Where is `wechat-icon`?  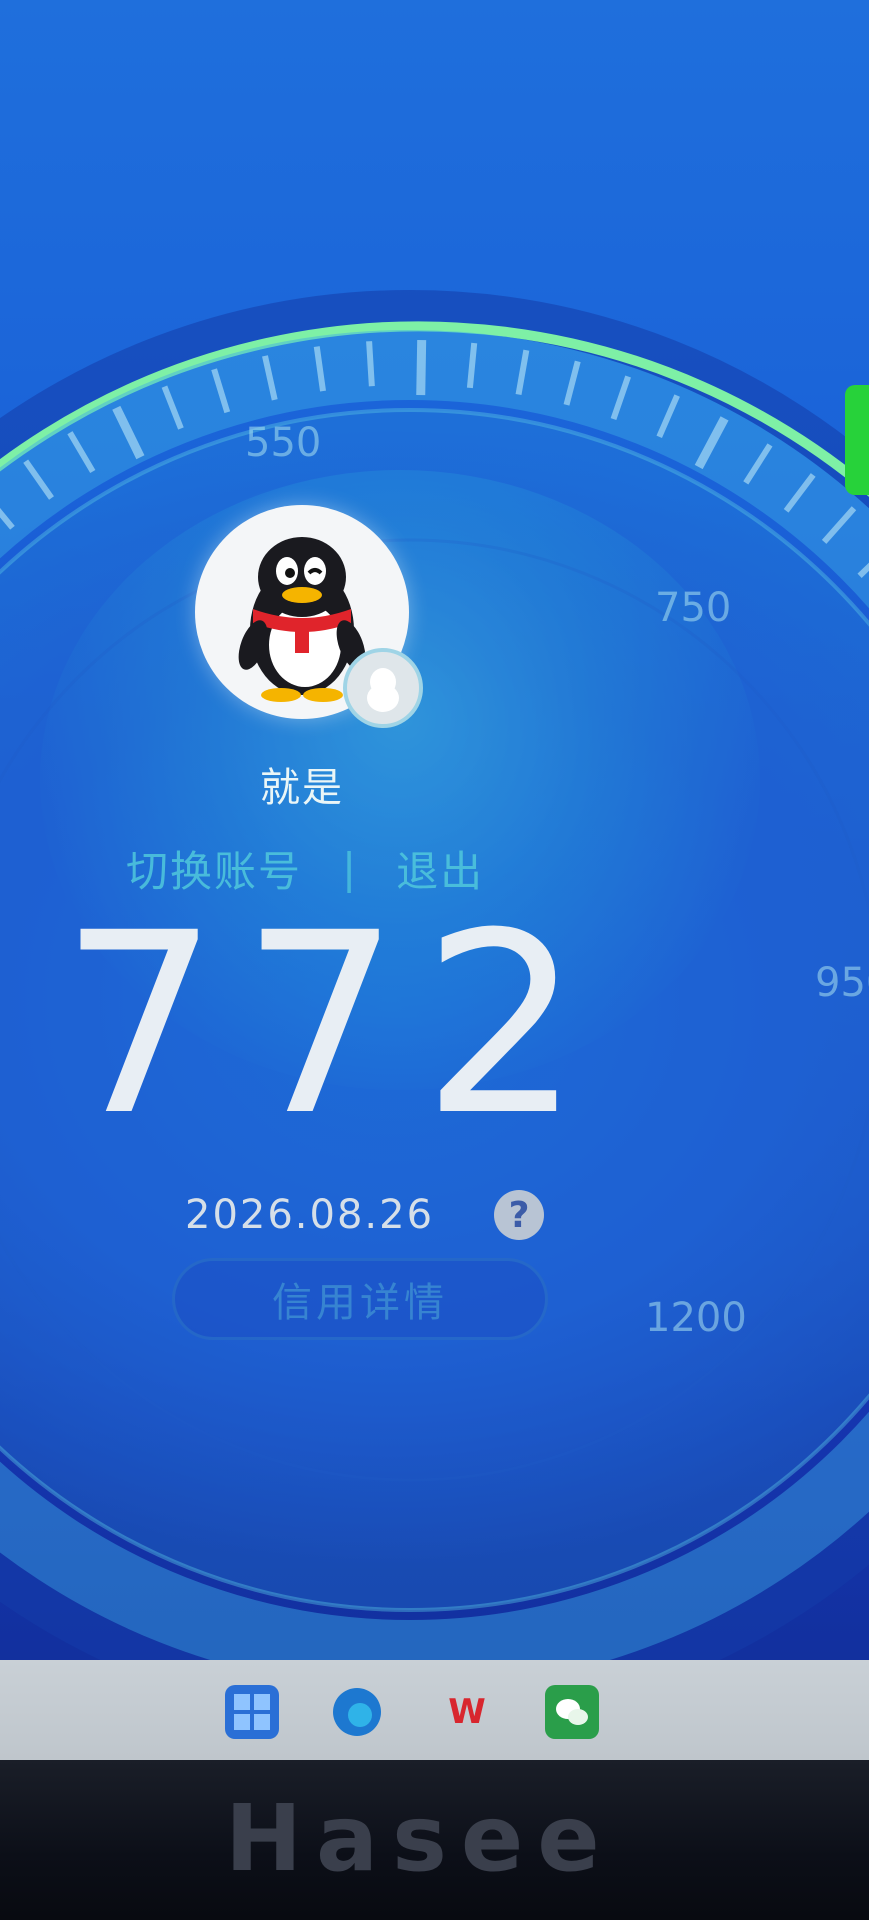
wechat-icon is located at coordinates (572, 1712).